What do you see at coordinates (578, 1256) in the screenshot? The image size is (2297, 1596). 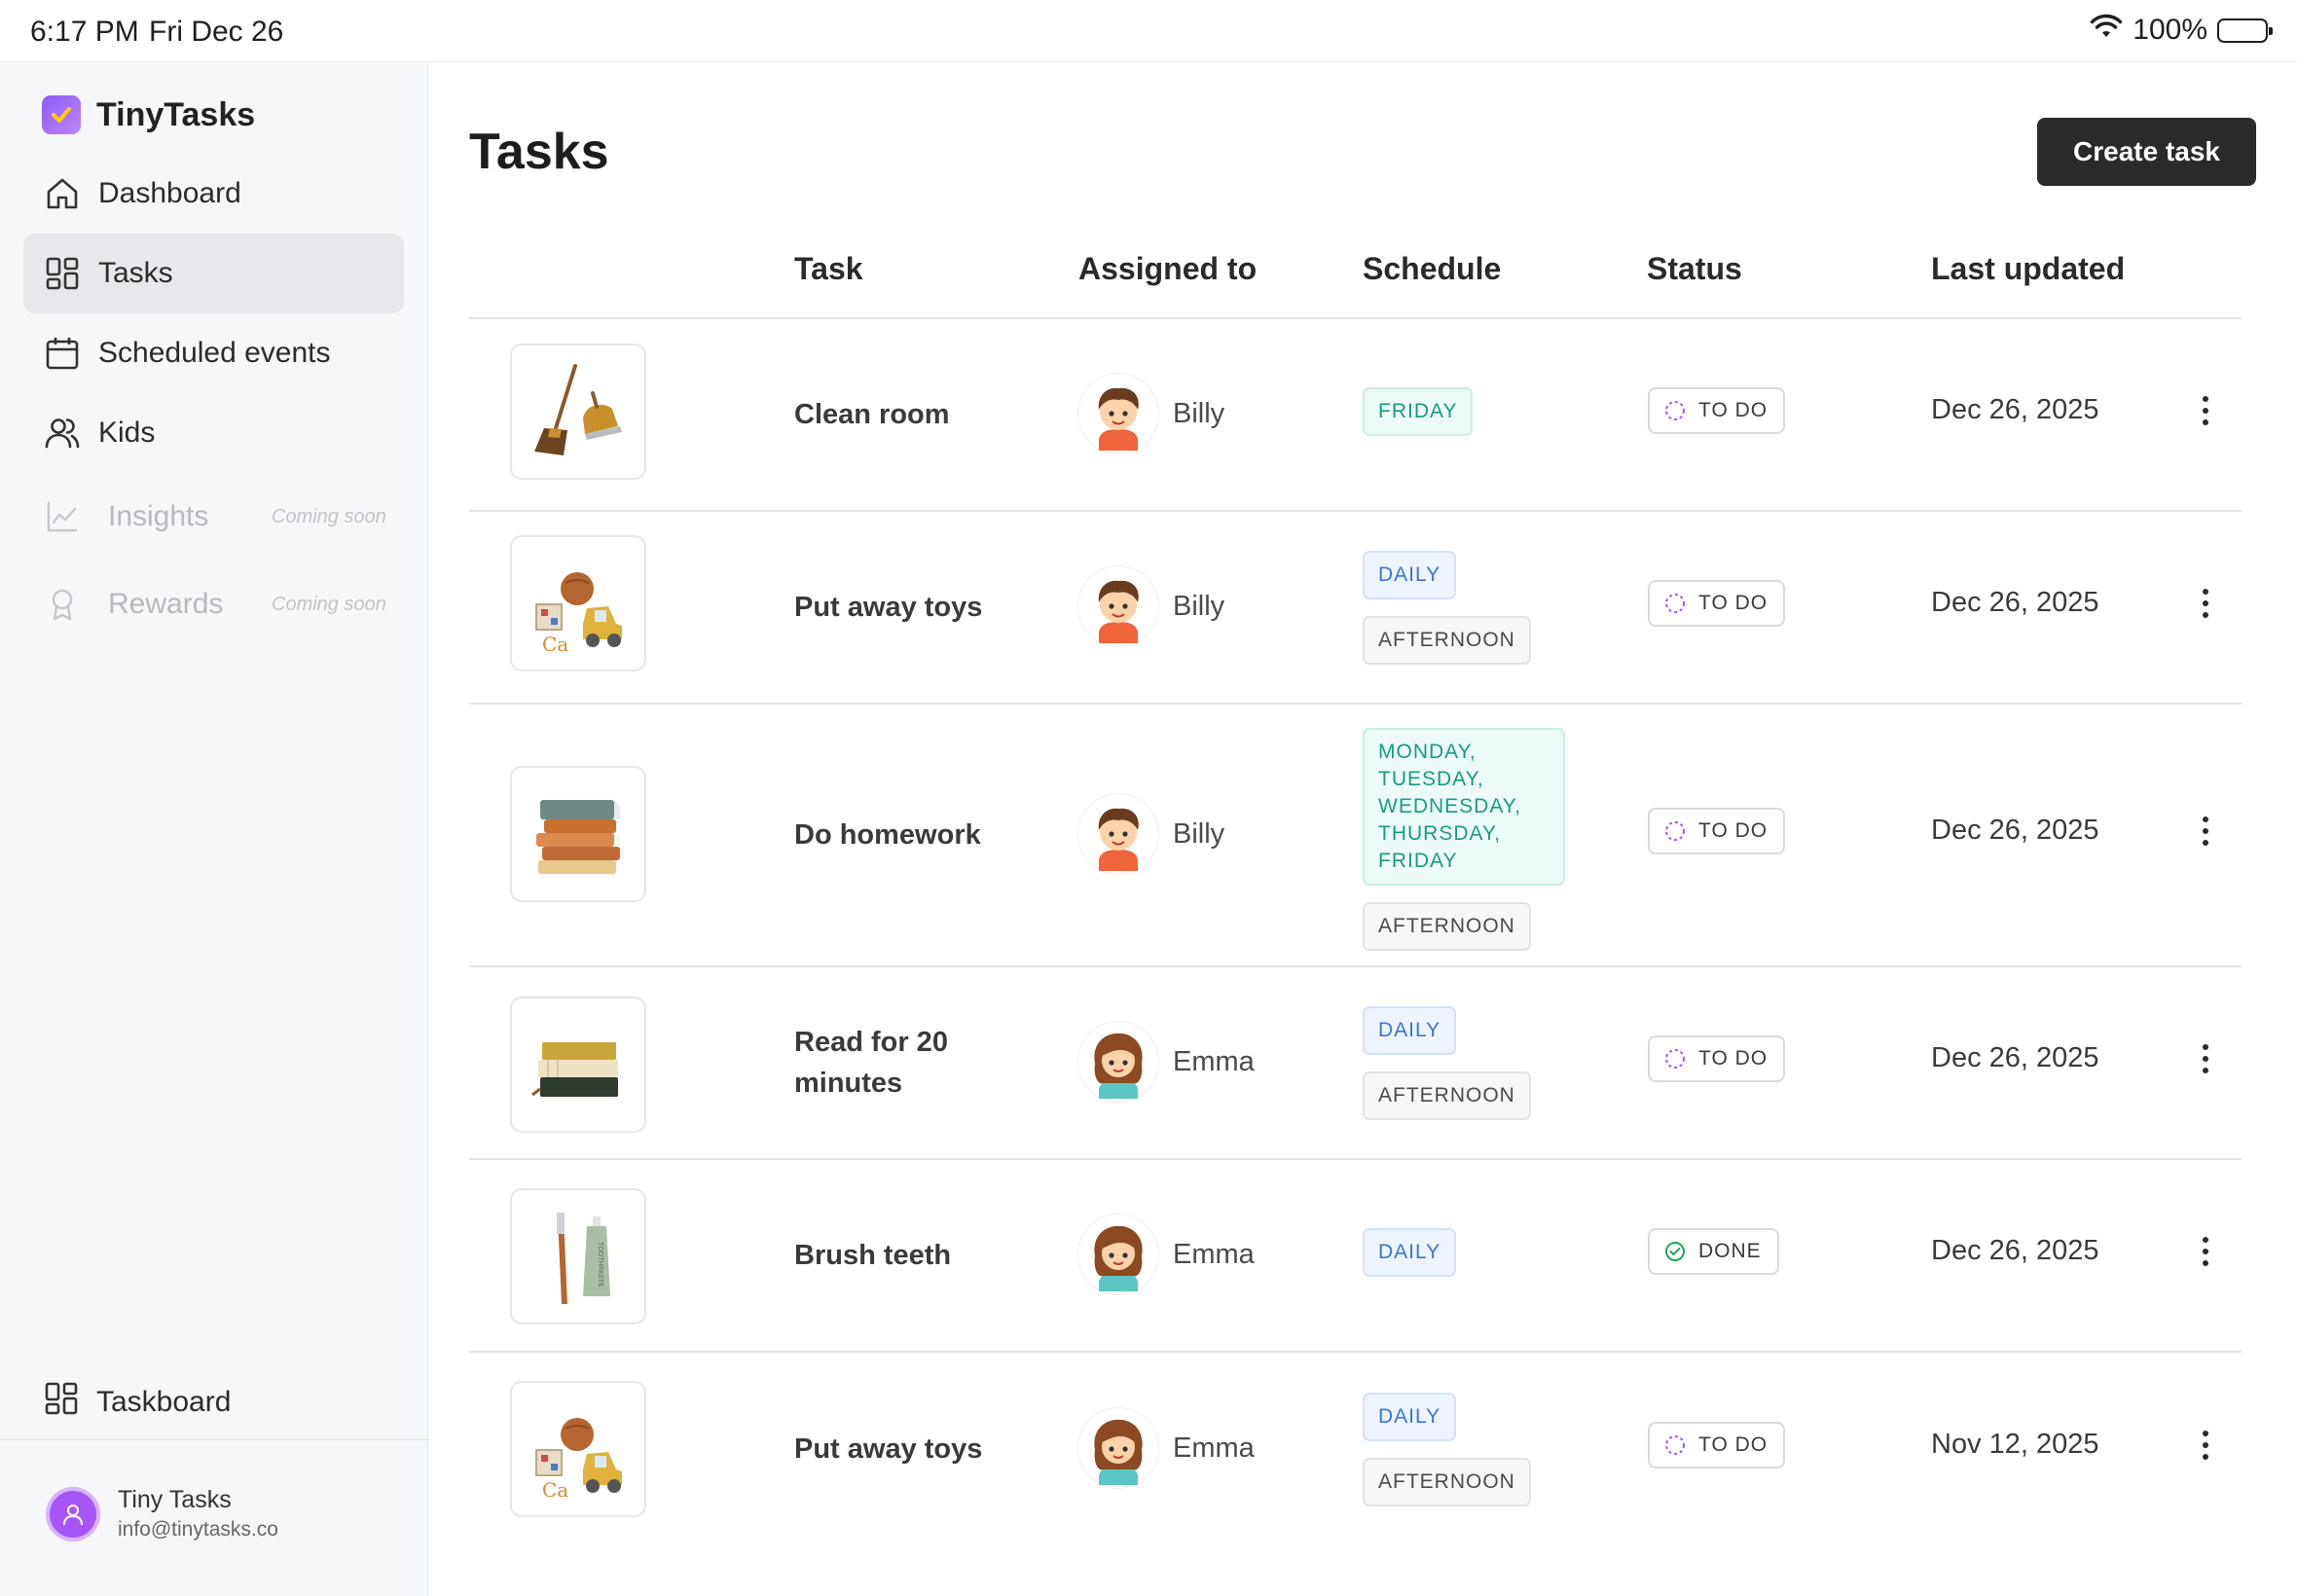 I see `toothbrush-icon: TOOTHPASTE` at bounding box center [578, 1256].